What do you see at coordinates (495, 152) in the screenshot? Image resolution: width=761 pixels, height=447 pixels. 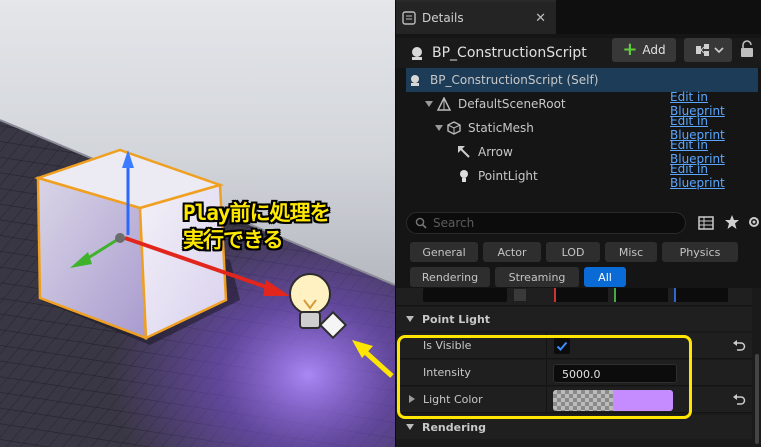 I see `tree-item-label: Arrow` at bounding box center [495, 152].